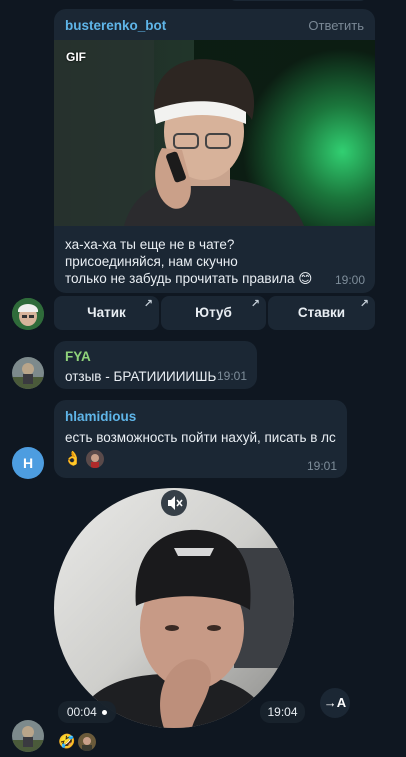 The image size is (406, 757). I want to click on previous-message-tail, so click(298, 0).